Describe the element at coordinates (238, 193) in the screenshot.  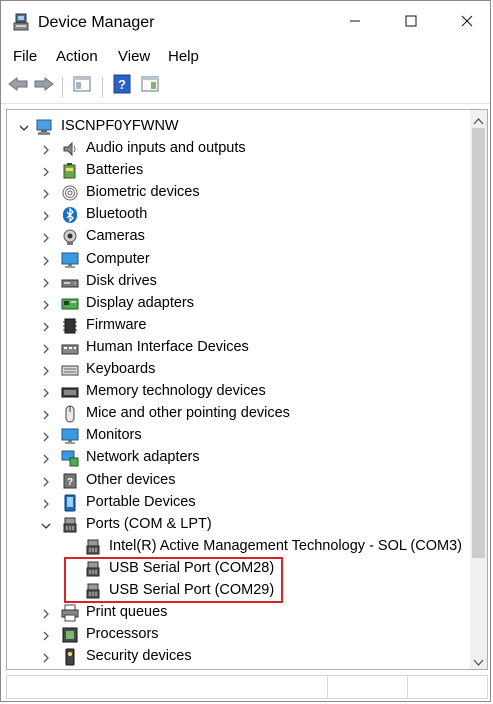
I see `tree-category-row: Biometric devices` at that location.